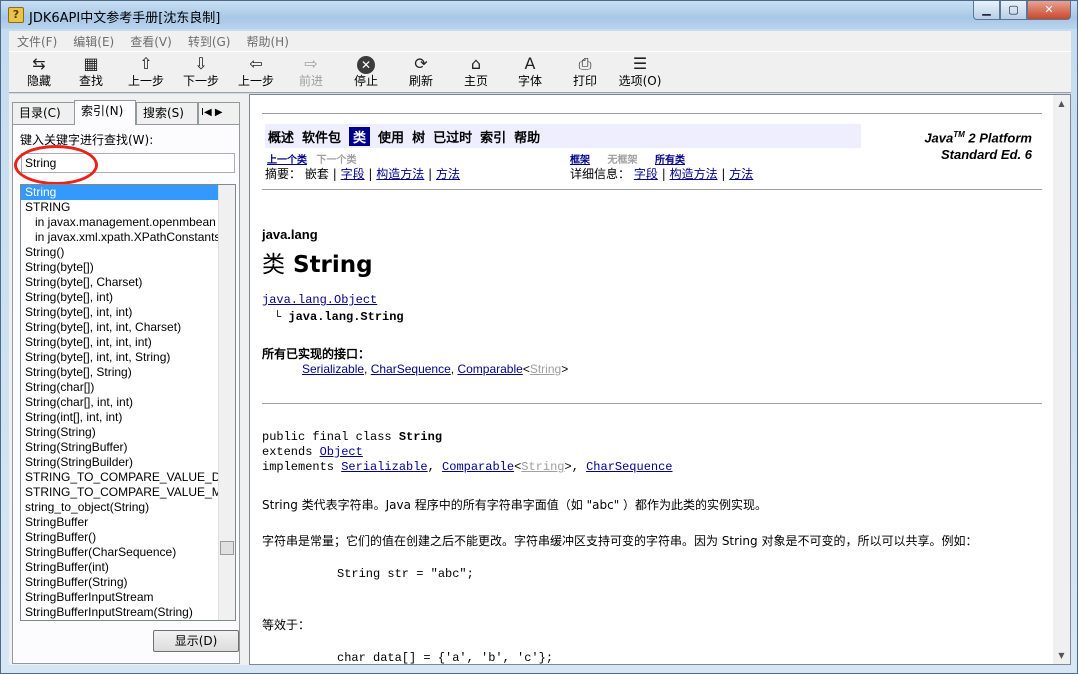  Describe the element at coordinates (986, 10) in the screenshot. I see `minimize-button: ▁` at that location.